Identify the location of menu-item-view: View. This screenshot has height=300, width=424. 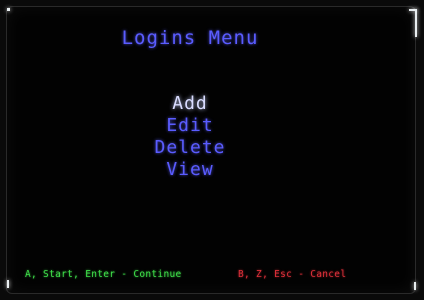
(190, 170).